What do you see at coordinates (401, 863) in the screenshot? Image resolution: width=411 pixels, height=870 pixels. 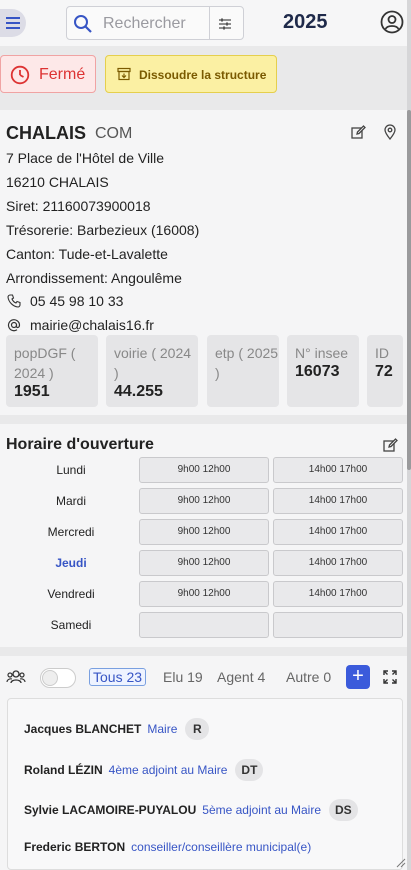 I see `resize-handle-icon` at bounding box center [401, 863].